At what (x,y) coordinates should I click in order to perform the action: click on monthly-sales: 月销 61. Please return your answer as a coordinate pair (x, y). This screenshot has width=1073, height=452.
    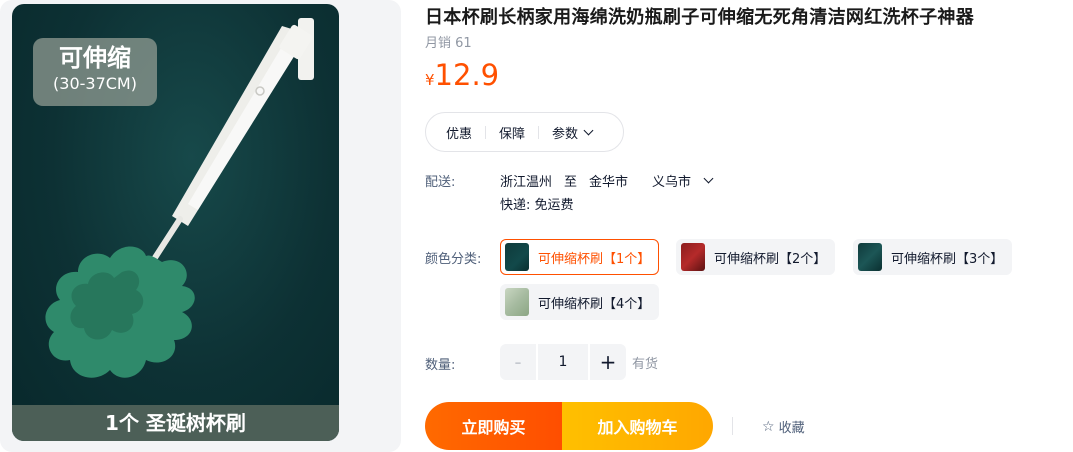
    Looking at the image, I should click on (448, 43).